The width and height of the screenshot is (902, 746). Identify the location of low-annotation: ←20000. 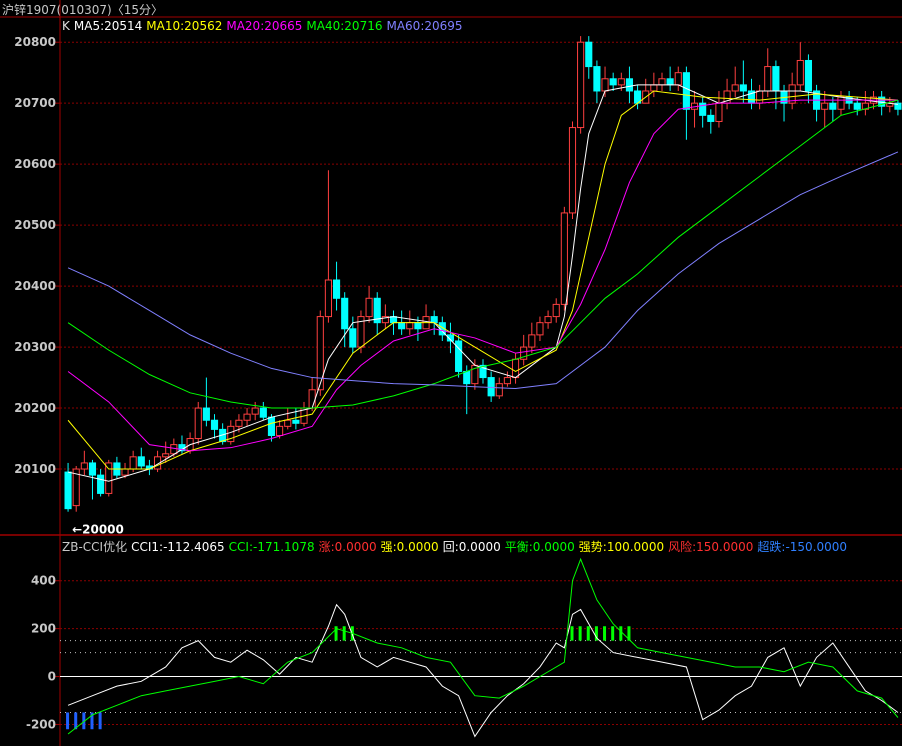
(98, 530).